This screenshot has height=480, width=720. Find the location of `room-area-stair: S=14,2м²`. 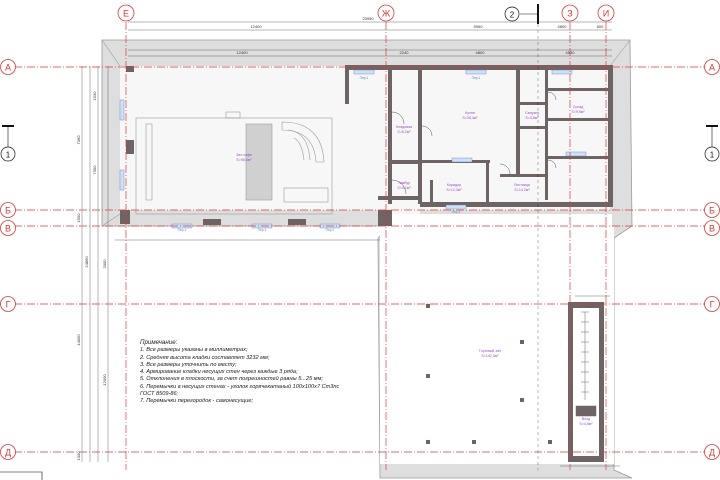

room-area-stair: S=14,2м² is located at coordinates (522, 190).